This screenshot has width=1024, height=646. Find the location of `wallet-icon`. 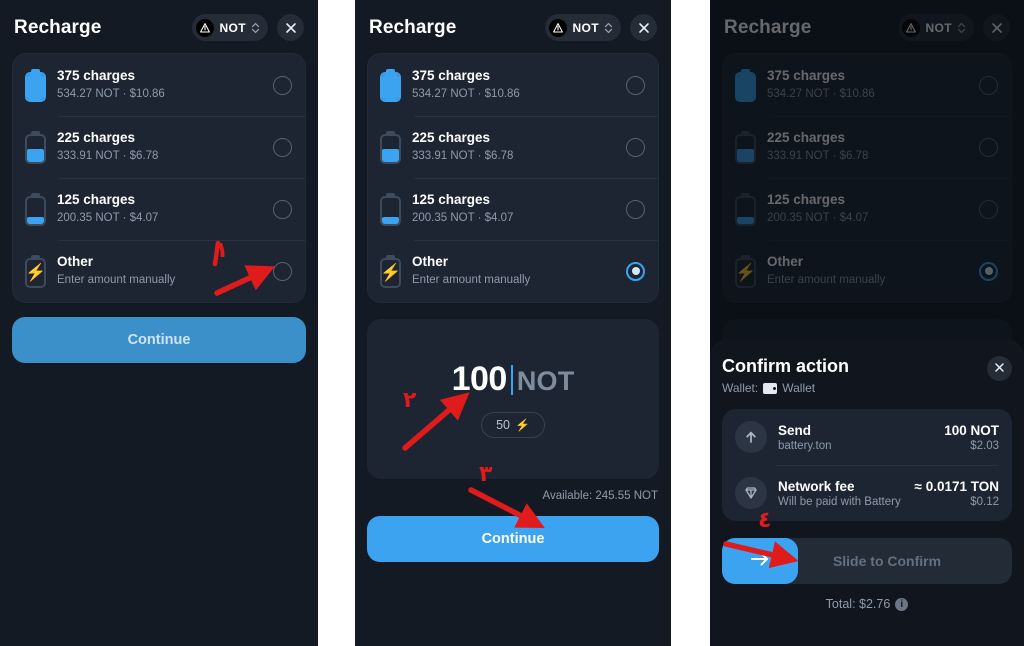

wallet-icon is located at coordinates (770, 388).